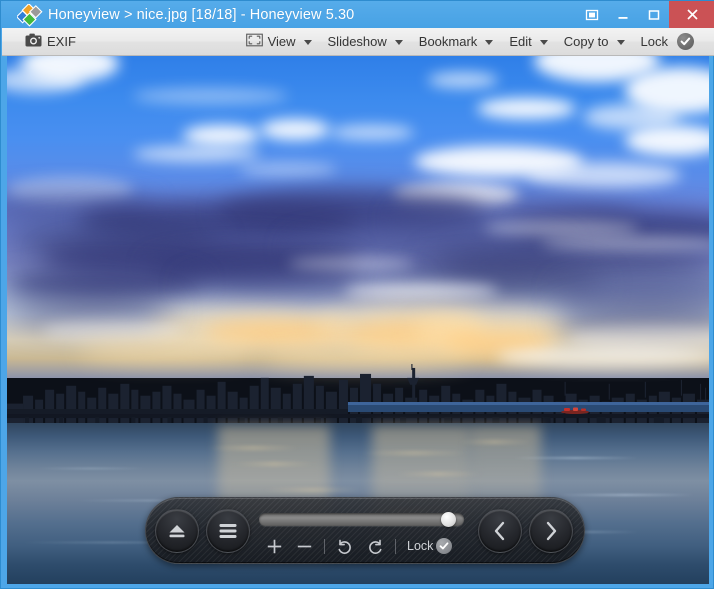 This screenshot has width=714, height=589. I want to click on camera-icon, so click(33, 41).